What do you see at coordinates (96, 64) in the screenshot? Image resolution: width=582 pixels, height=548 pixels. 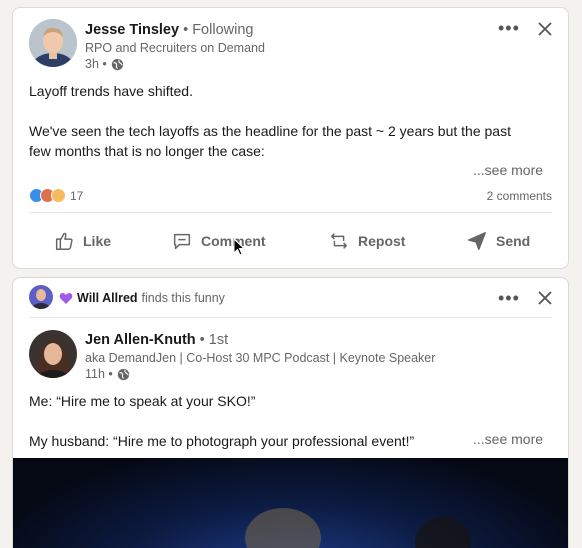 I see `timestamp-text: 3h •` at bounding box center [96, 64].